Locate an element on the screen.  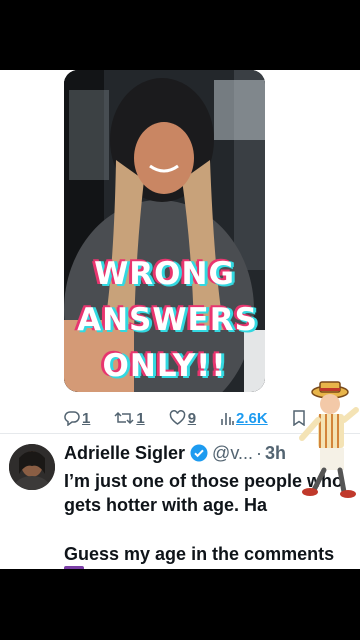
overlay-text-line-3: ONLY!! is located at coordinates (164, 366).